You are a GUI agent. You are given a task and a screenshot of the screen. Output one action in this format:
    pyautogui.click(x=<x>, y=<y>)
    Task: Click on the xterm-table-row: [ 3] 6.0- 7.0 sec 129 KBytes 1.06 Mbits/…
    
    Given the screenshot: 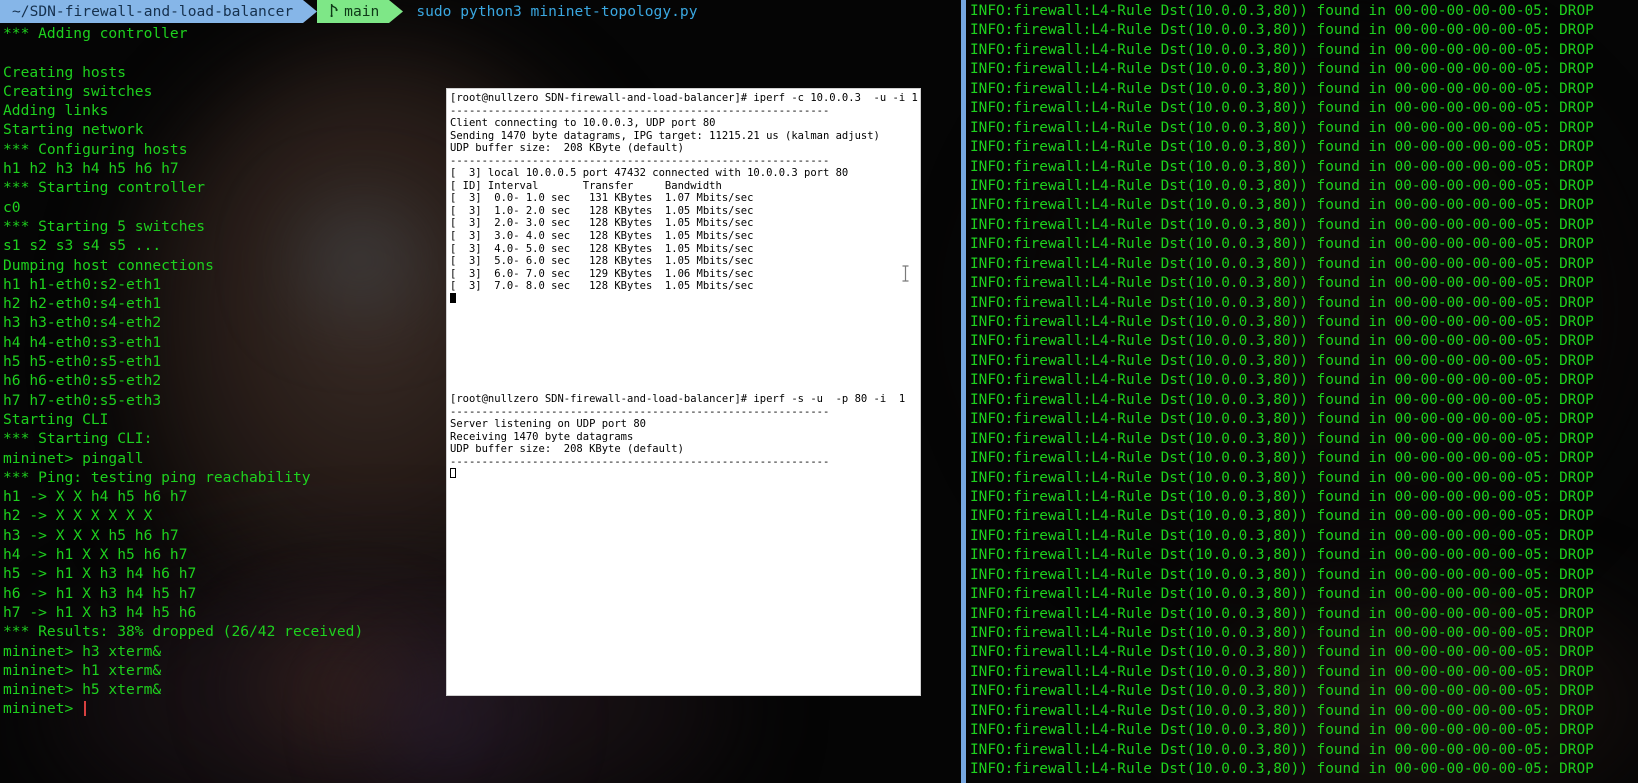 What is the action you would take?
    pyautogui.click(x=602, y=273)
    